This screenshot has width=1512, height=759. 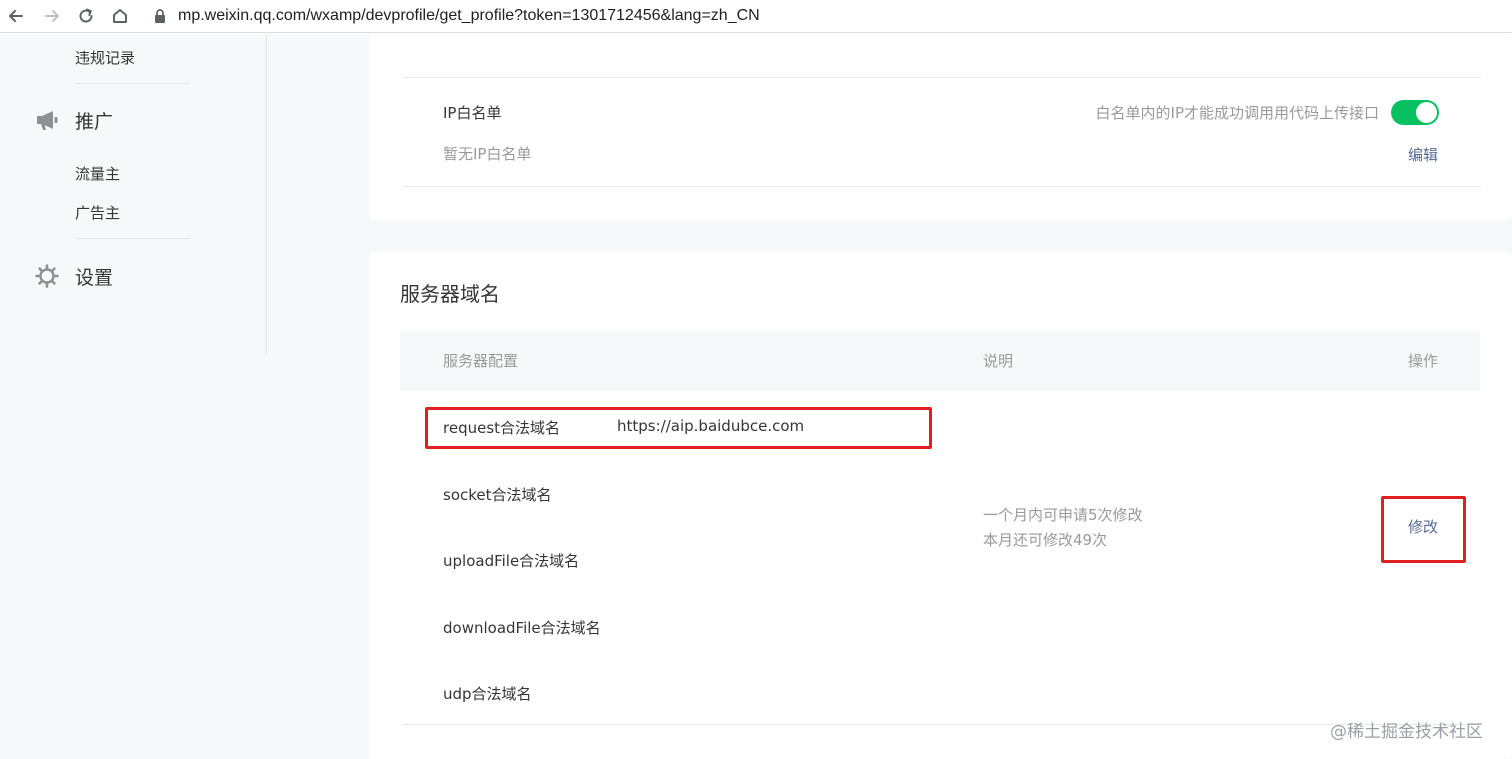 What do you see at coordinates (105, 57) in the screenshot?
I see `sidebar-item-violations: 违规记录` at bounding box center [105, 57].